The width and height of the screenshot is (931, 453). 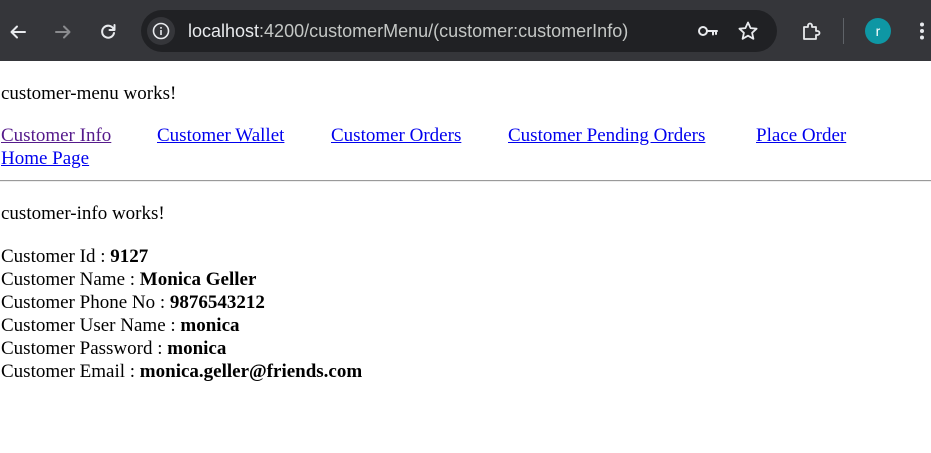 I want to click on customer-email-value: monica.geller@friends.com, so click(x=251, y=371).